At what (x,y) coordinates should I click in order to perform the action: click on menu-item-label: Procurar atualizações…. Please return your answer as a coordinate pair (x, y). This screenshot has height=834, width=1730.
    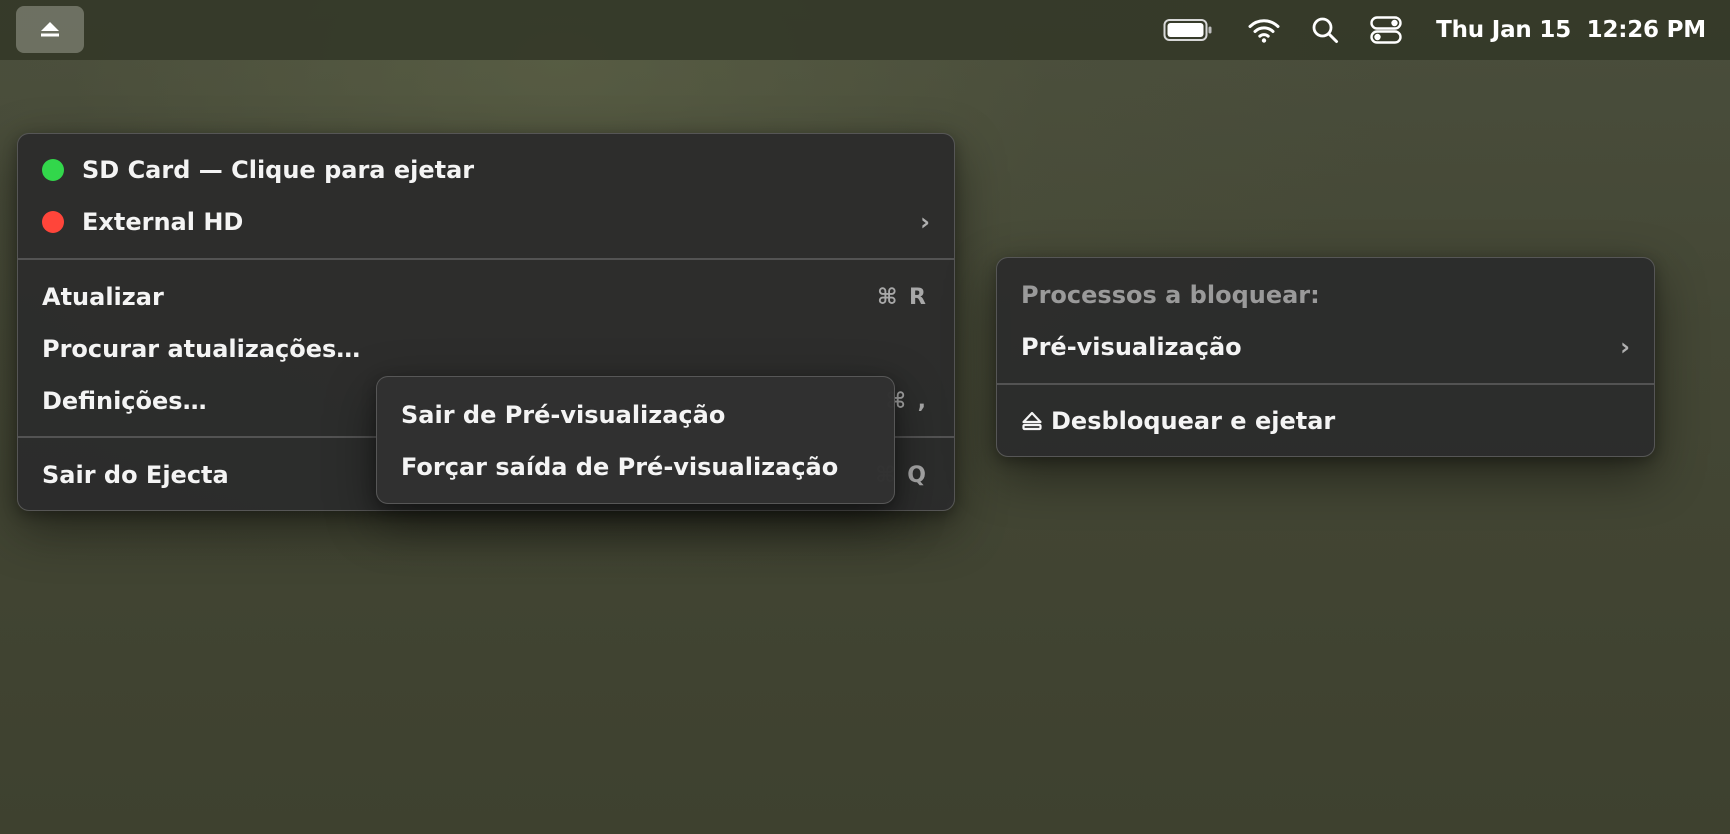
    Looking at the image, I should click on (201, 349).